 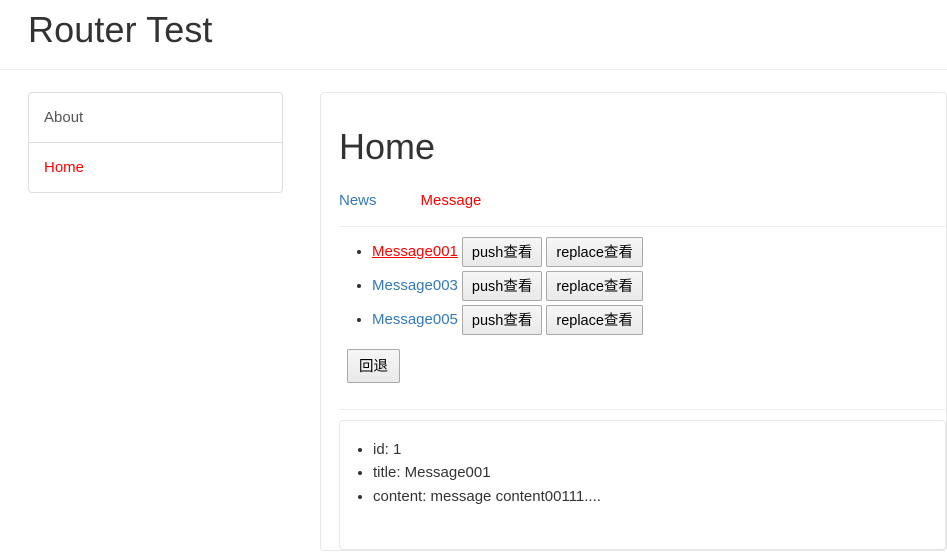 What do you see at coordinates (415, 252) in the screenshot?
I see `message-link: Message001` at bounding box center [415, 252].